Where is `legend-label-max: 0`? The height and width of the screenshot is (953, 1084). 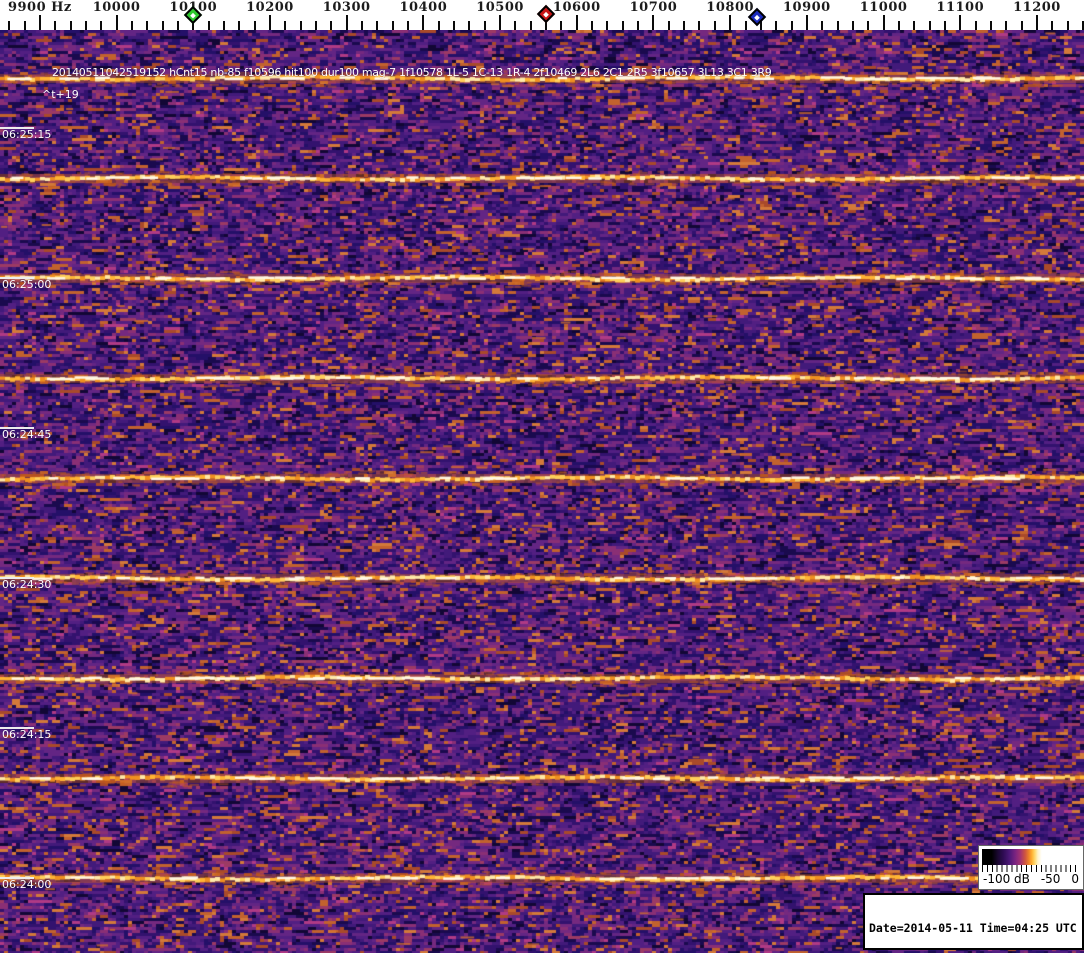 legend-label-max: 0 is located at coordinates (1075, 879).